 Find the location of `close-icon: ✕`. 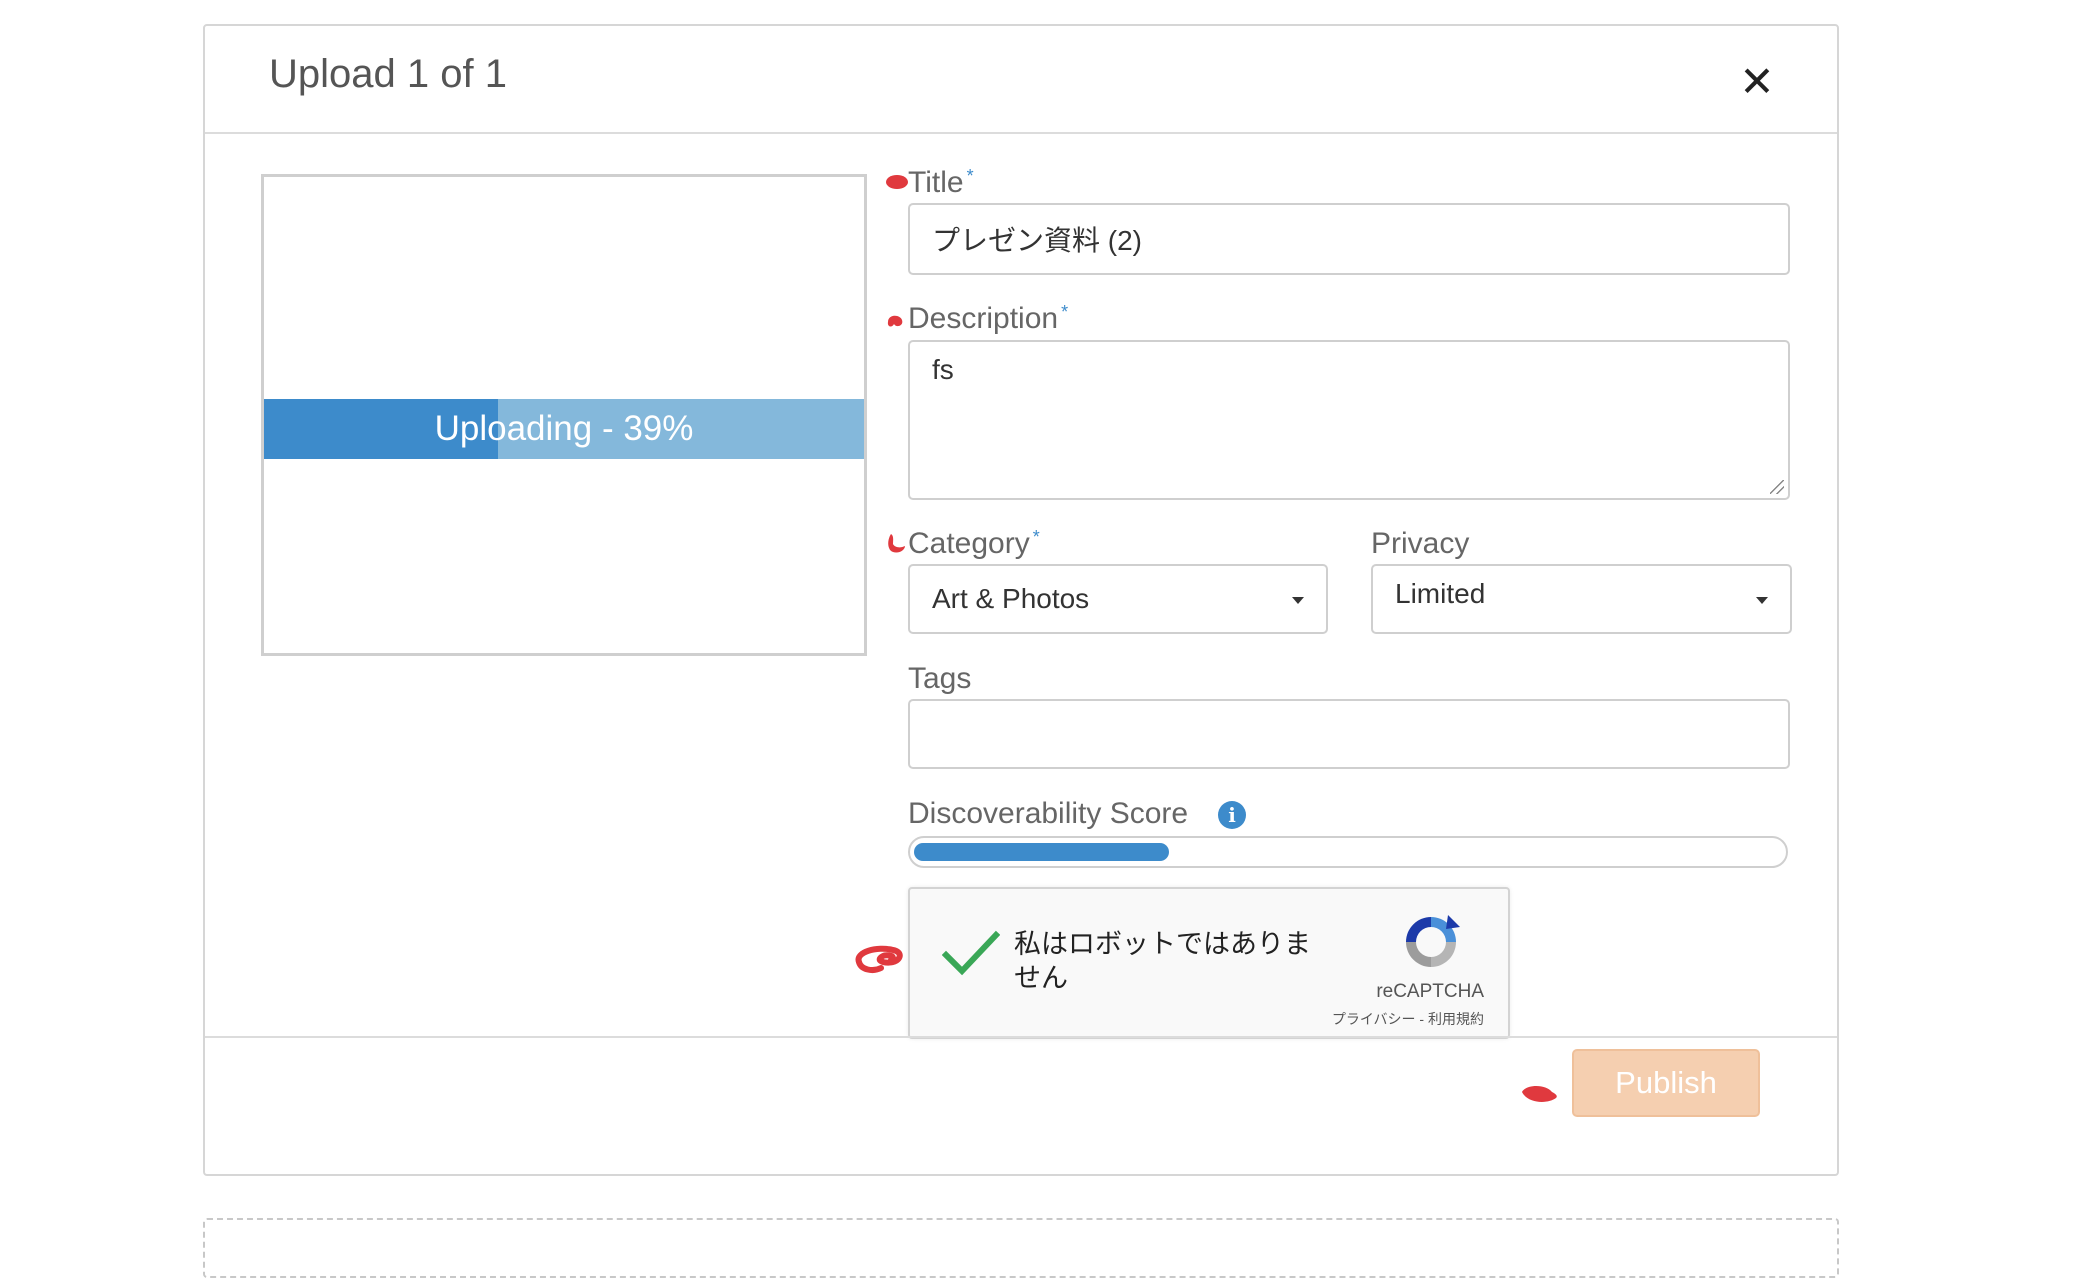

close-icon: ✕ is located at coordinates (1757, 82).